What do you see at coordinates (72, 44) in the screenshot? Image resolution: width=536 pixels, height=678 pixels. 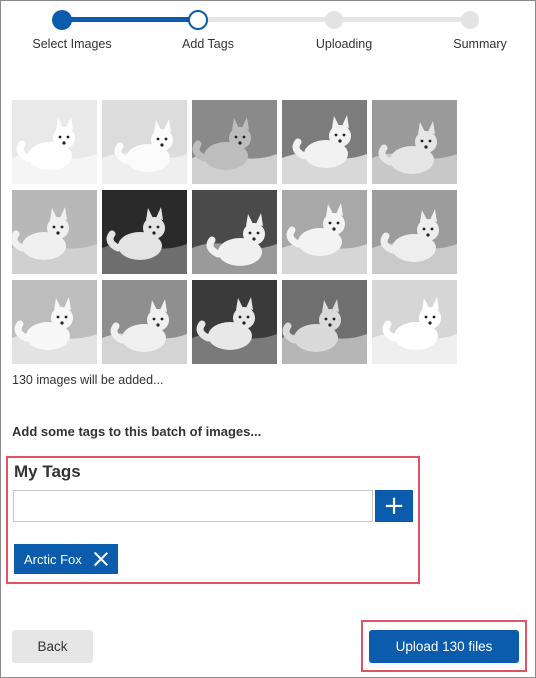 I see `step-label-select-images: Select Images` at bounding box center [72, 44].